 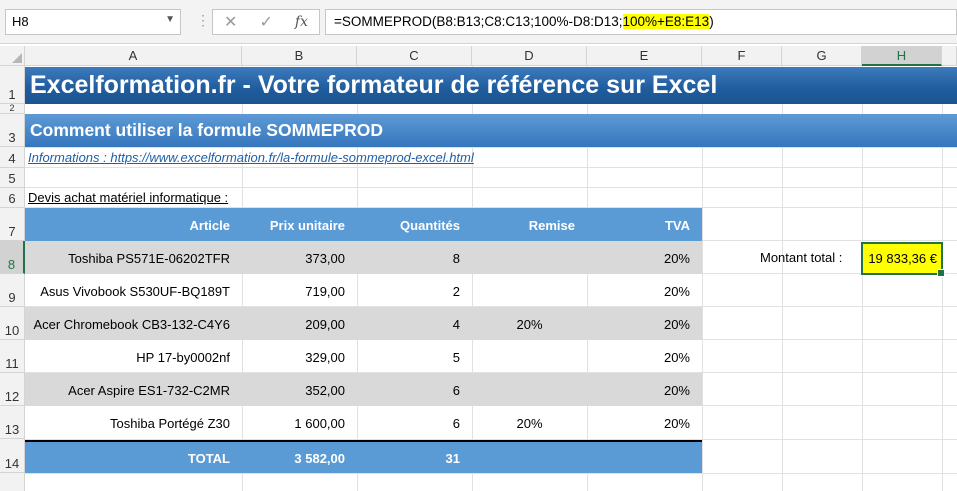 What do you see at coordinates (12, 456) in the screenshot?
I see `row-header-14: 14` at bounding box center [12, 456].